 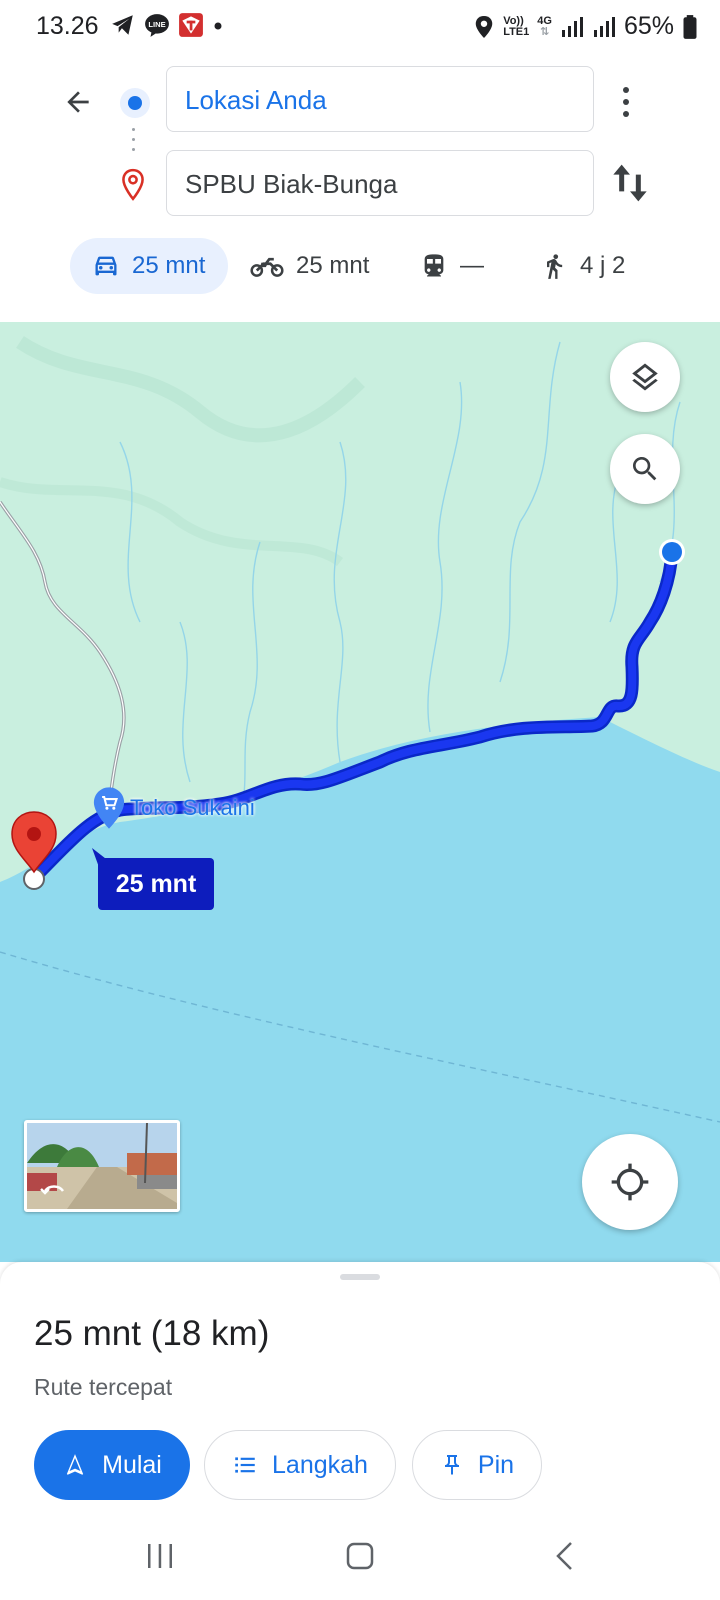 I want to click on back-button, so click(x=78, y=102).